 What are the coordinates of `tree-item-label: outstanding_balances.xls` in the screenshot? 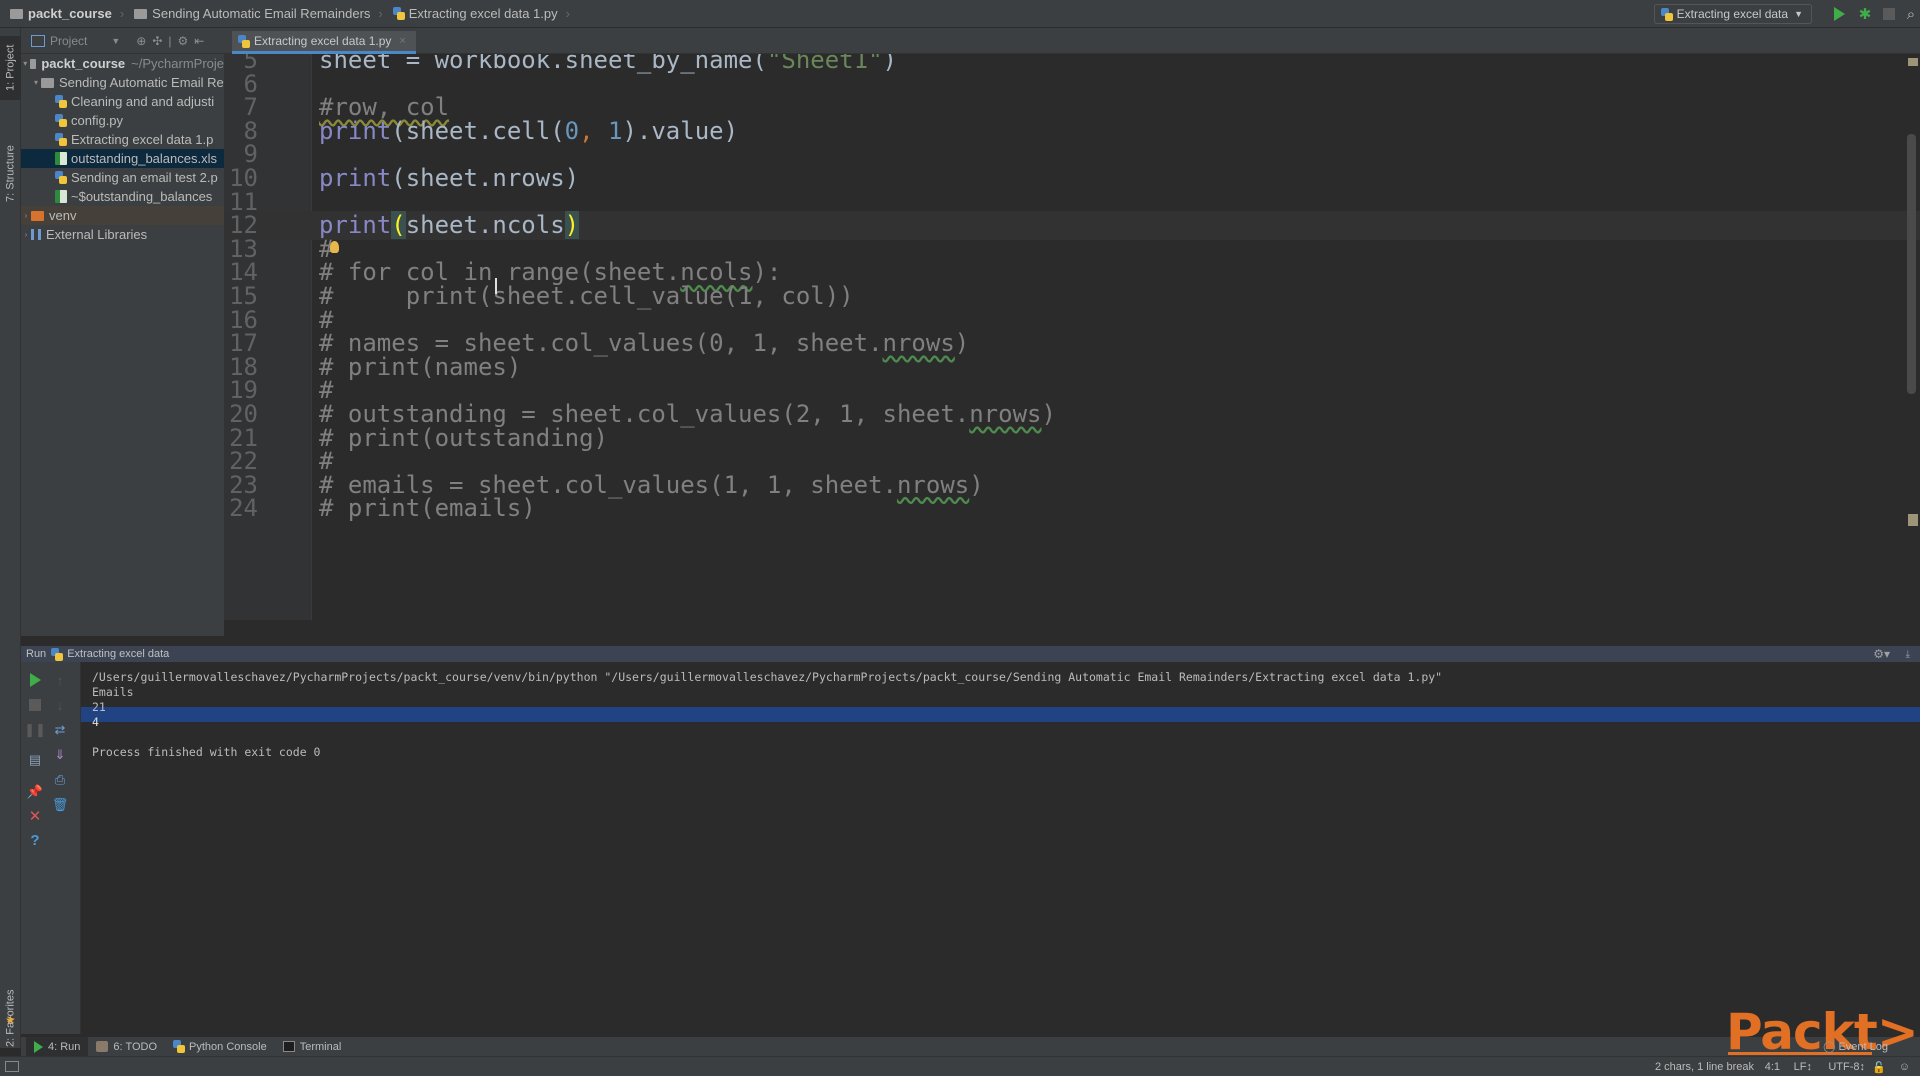 It's located at (144, 158).